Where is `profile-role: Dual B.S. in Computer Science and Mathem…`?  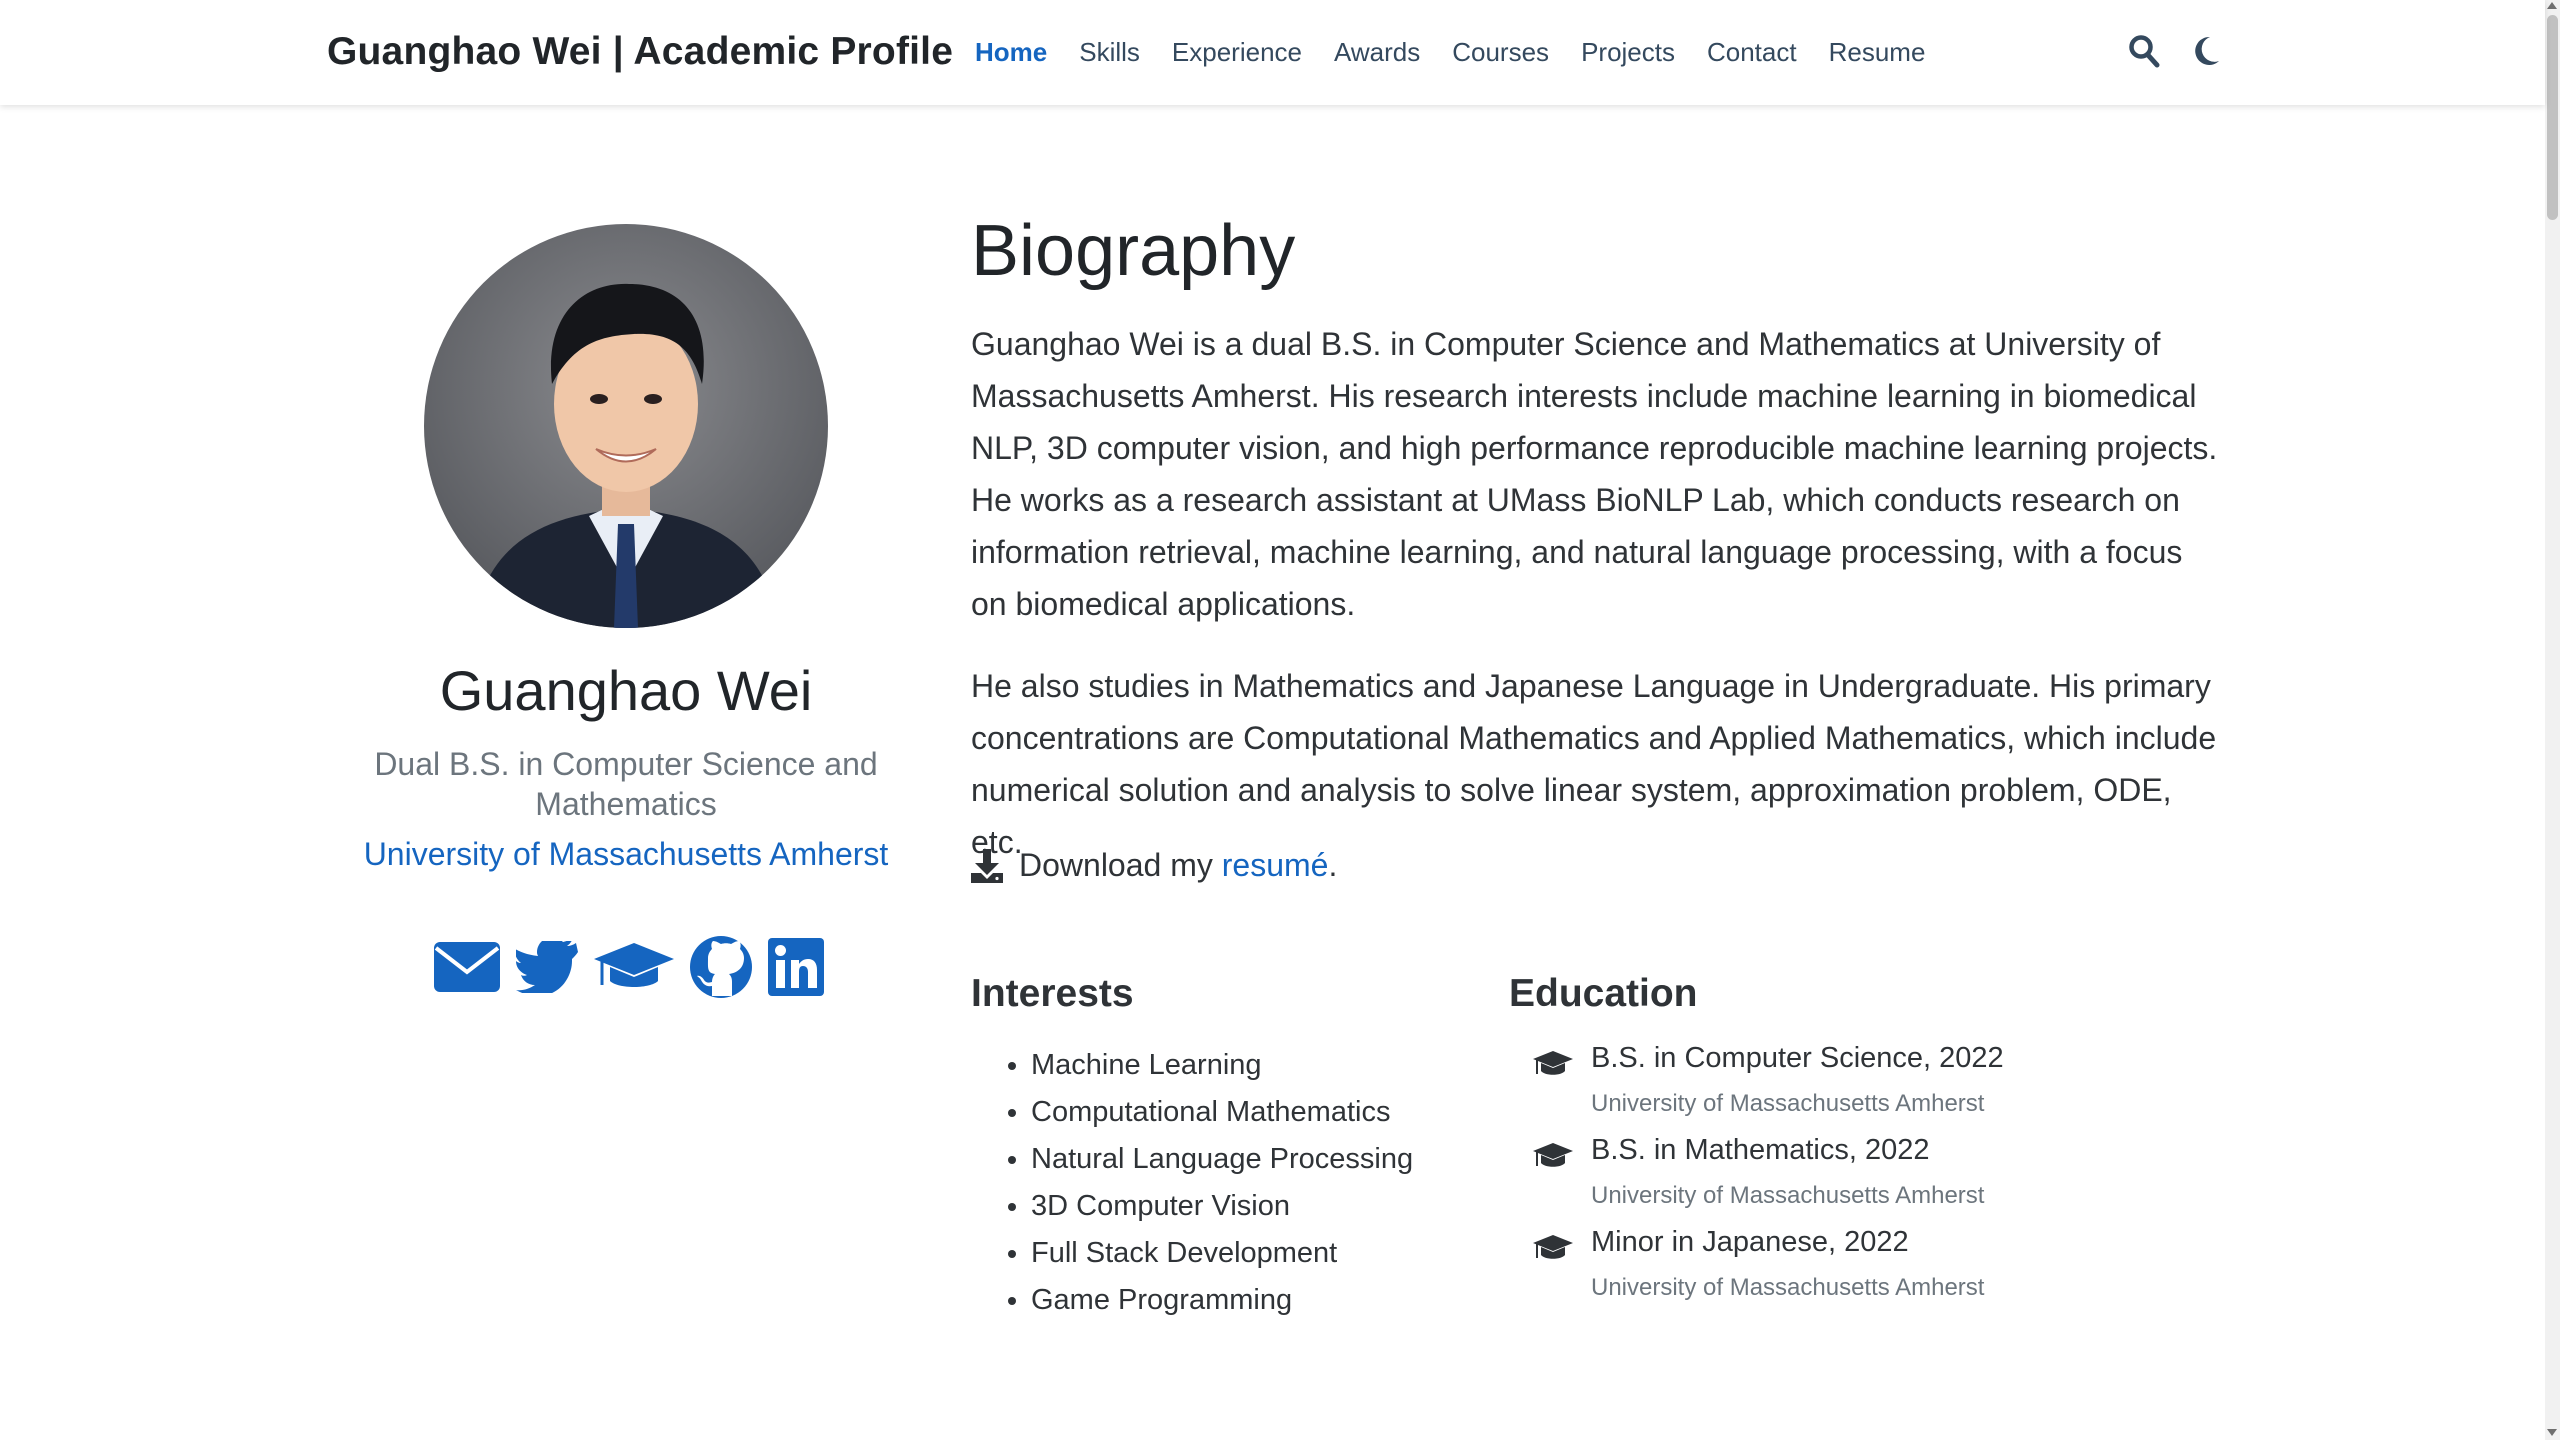 profile-role: Dual B.S. in Computer Science and Mathem… is located at coordinates (626, 784).